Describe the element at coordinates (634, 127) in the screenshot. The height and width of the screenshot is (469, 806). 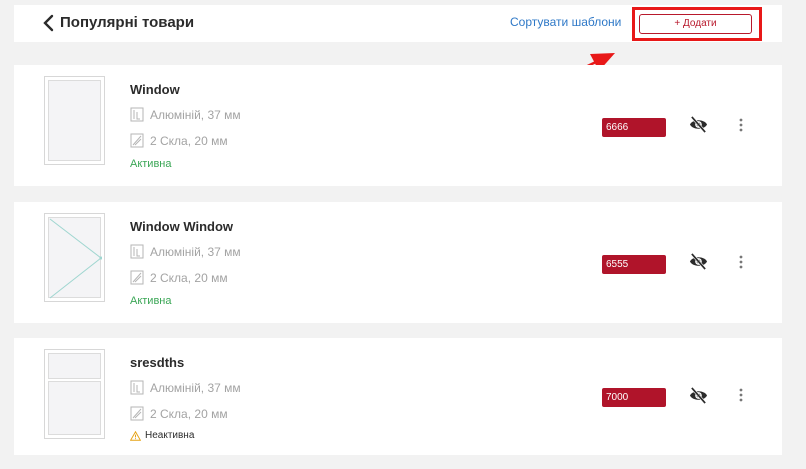
I see `price-badge: 6666` at that location.